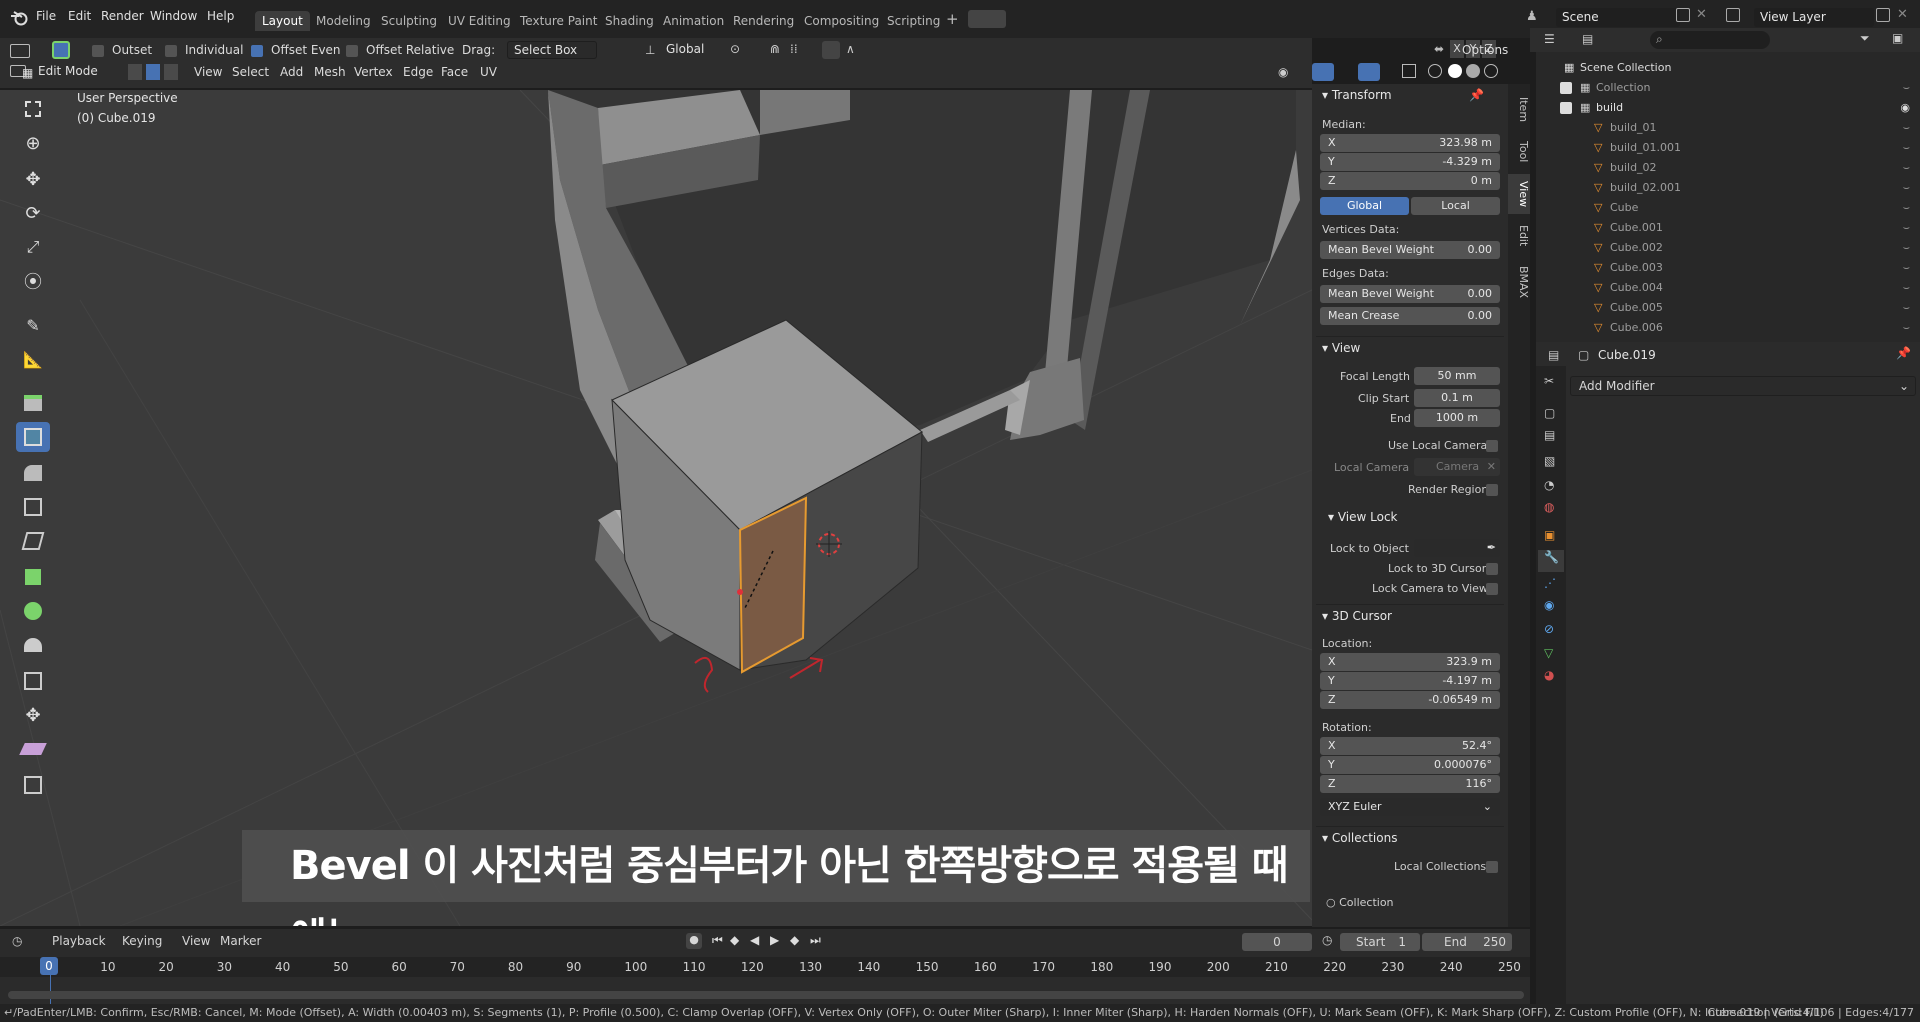 The width and height of the screenshot is (1920, 1022). Describe the element at coordinates (1566, 88) in the screenshot. I see `exclude-checkbox` at that location.